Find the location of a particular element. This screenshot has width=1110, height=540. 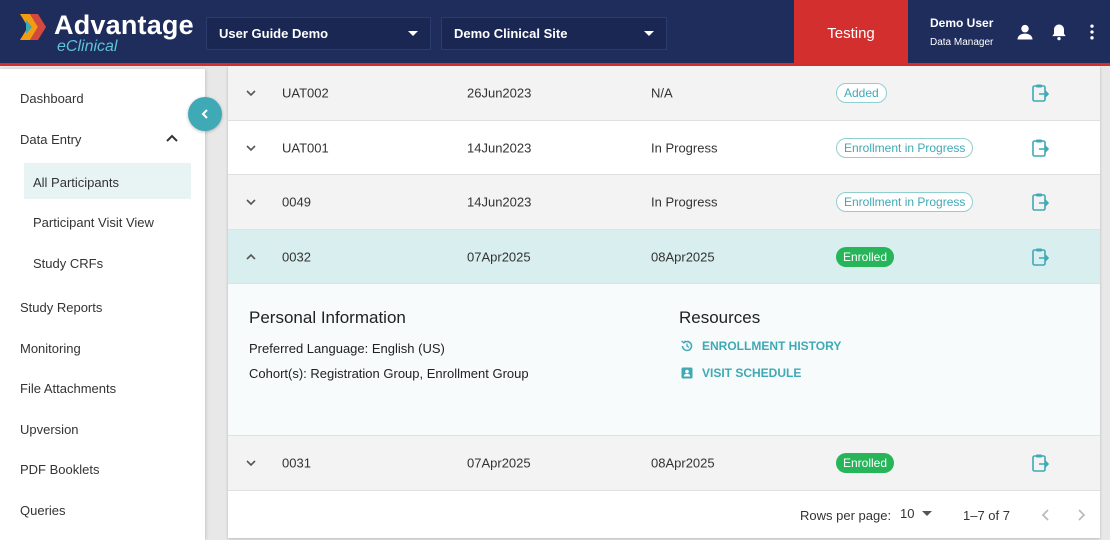

sidebar-item-pdf-booklets: PDF Booklets is located at coordinates (59, 469).